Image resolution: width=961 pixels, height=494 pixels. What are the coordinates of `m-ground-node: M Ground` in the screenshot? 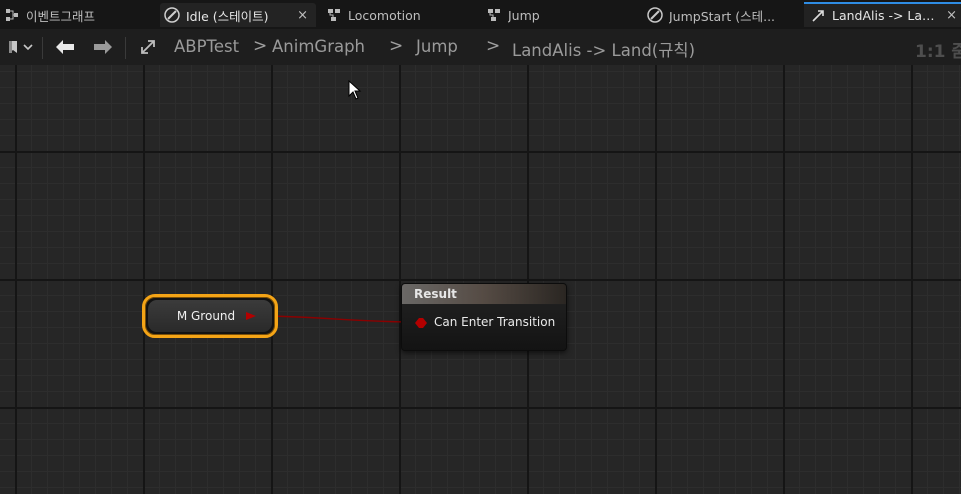 It's located at (210, 316).